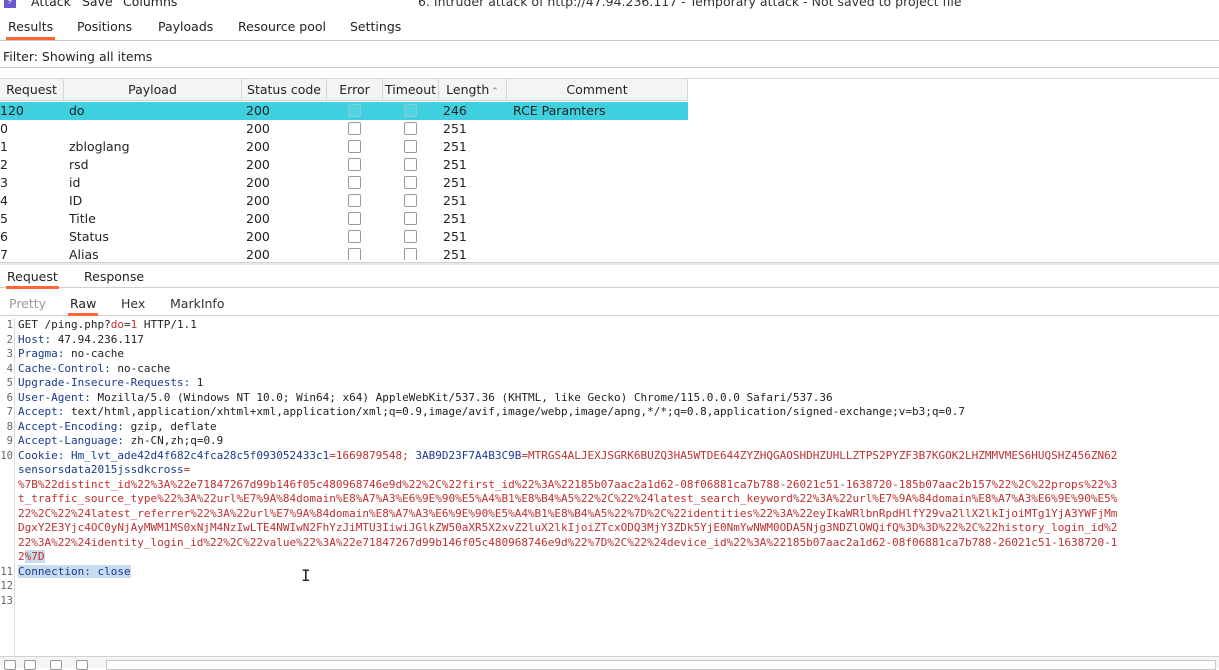 Image resolution: width=1219 pixels, height=670 pixels. I want to click on col-request: Request, so click(32, 90).